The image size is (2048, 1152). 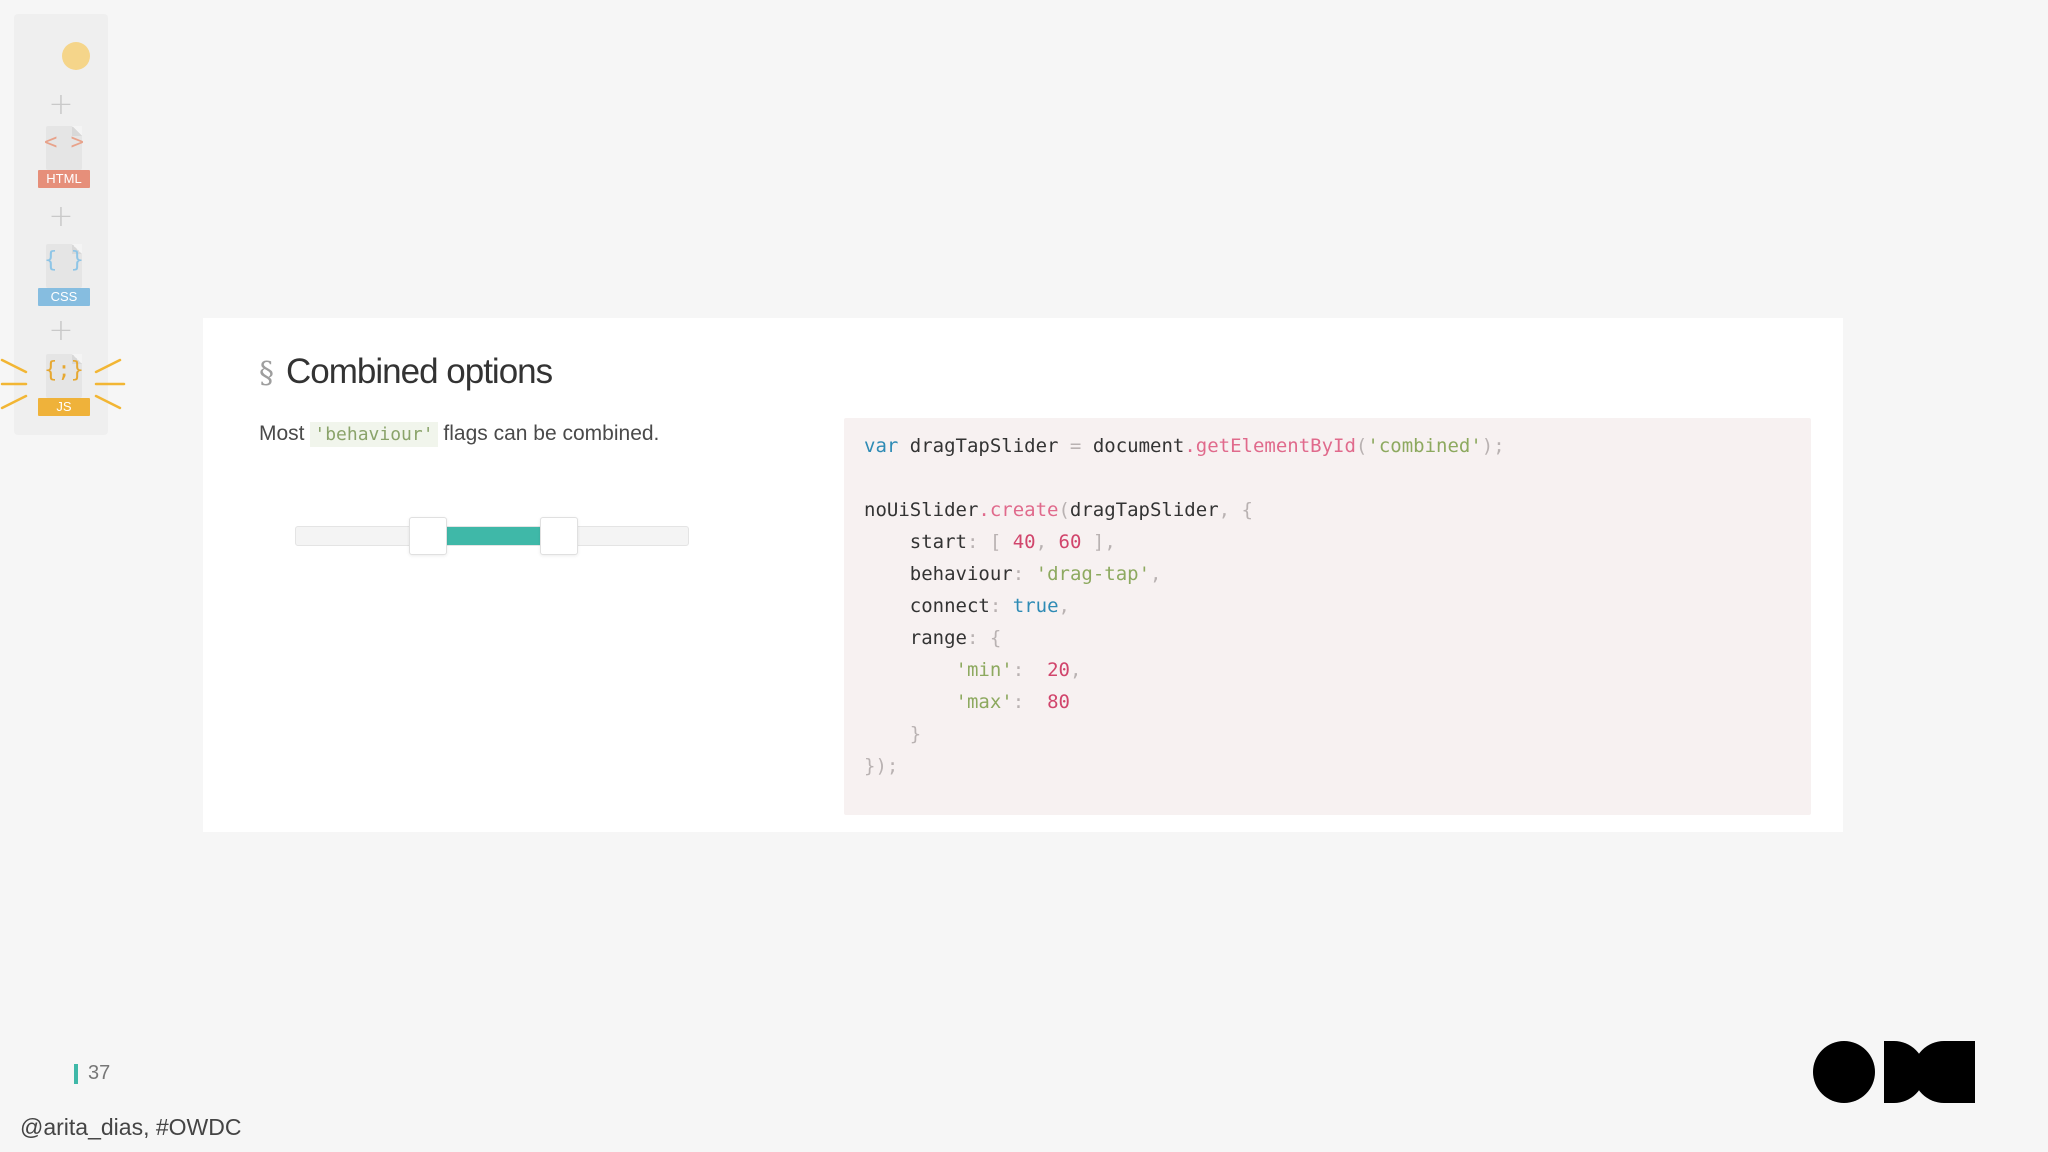 I want to click on slider-handle-lower, so click(x=428, y=536).